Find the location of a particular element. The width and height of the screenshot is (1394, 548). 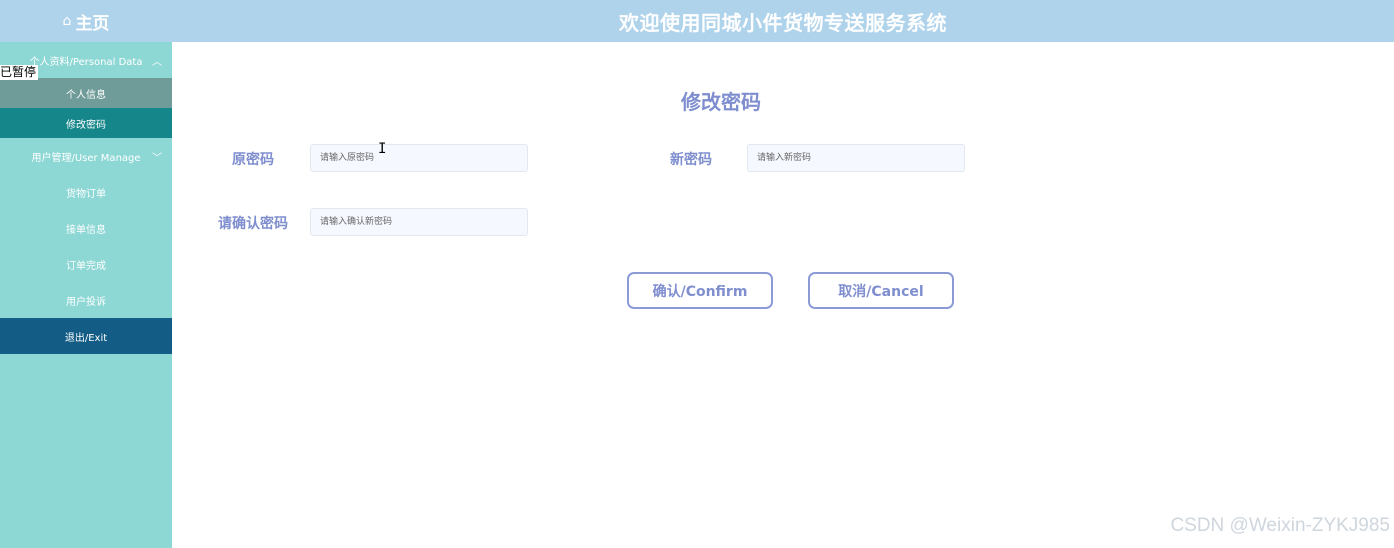

sidebar-item-label: 修改密码 is located at coordinates (86, 125).